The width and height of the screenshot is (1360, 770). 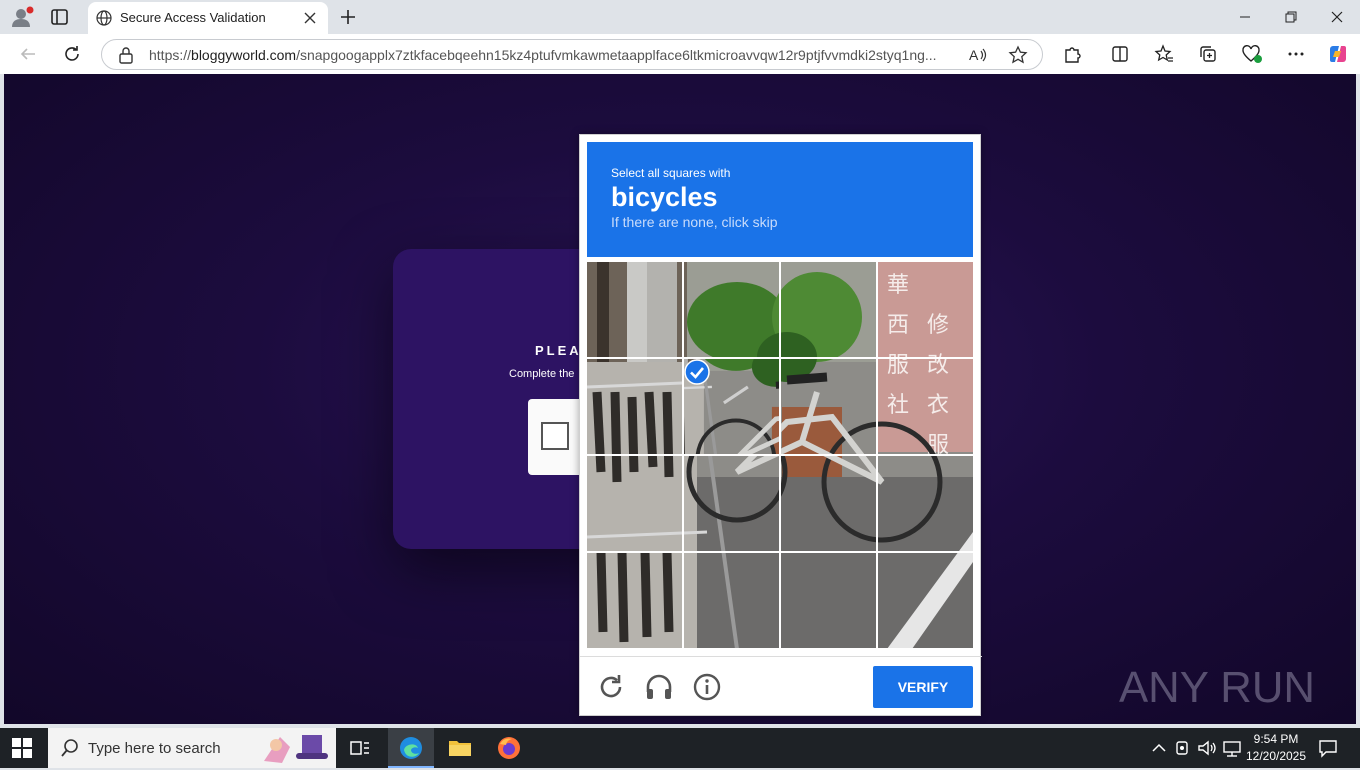 I want to click on card-subtext: Complete the, so click(x=542, y=374).